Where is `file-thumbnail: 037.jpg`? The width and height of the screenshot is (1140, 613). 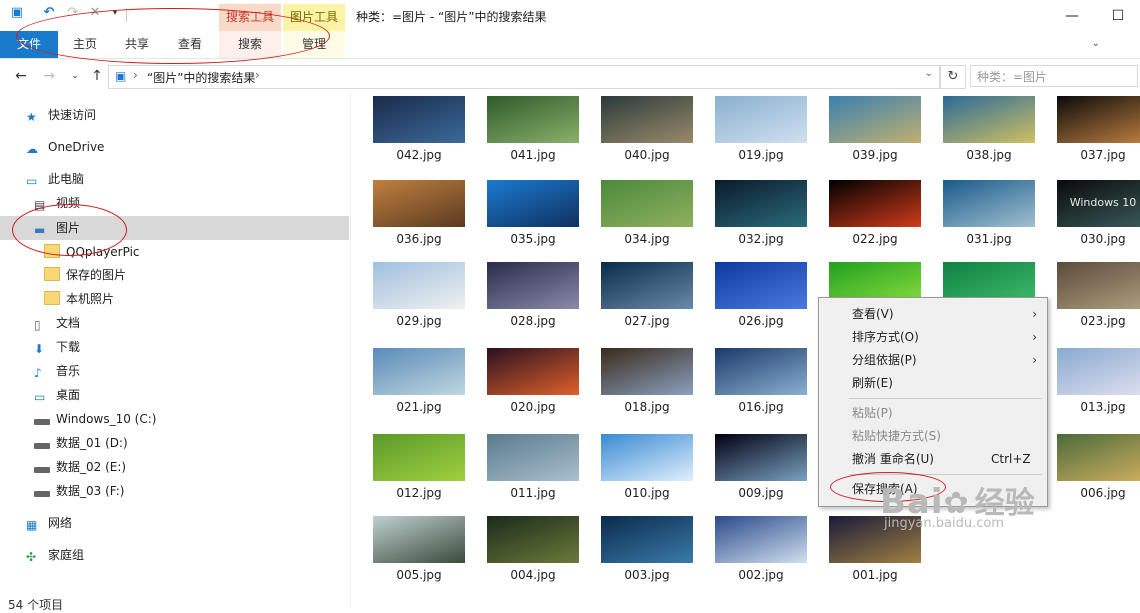 file-thumbnail: 037.jpg is located at coordinates (1098, 129).